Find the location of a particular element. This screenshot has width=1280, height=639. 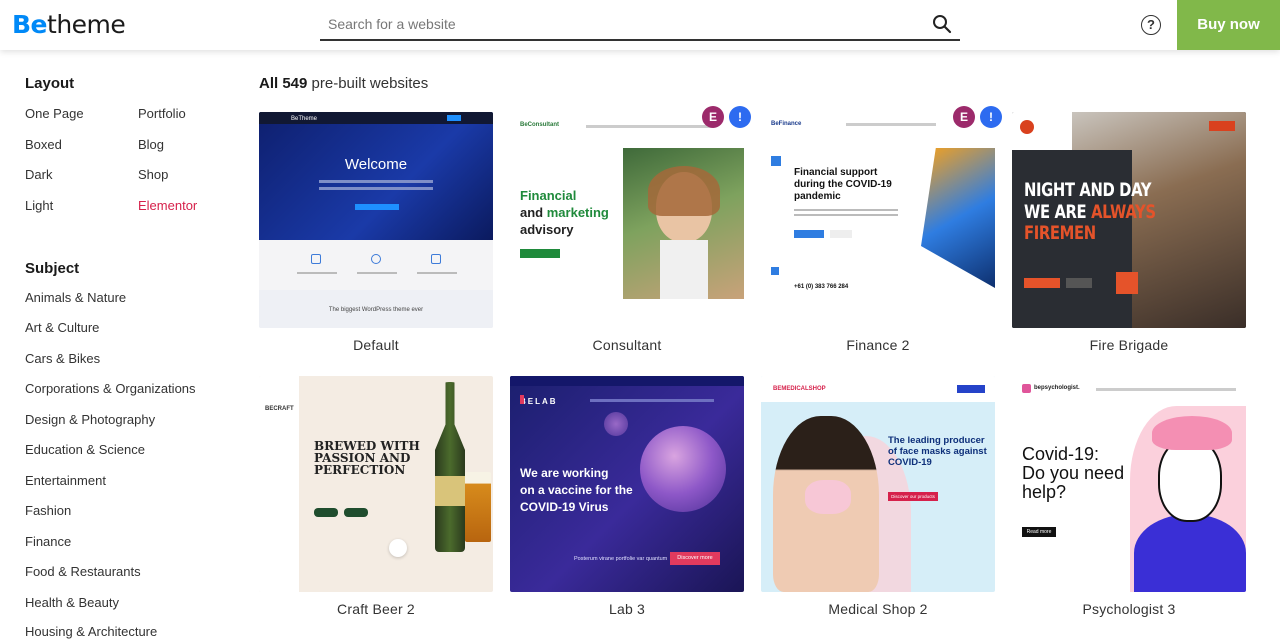

search-icon is located at coordinates (942, 24).